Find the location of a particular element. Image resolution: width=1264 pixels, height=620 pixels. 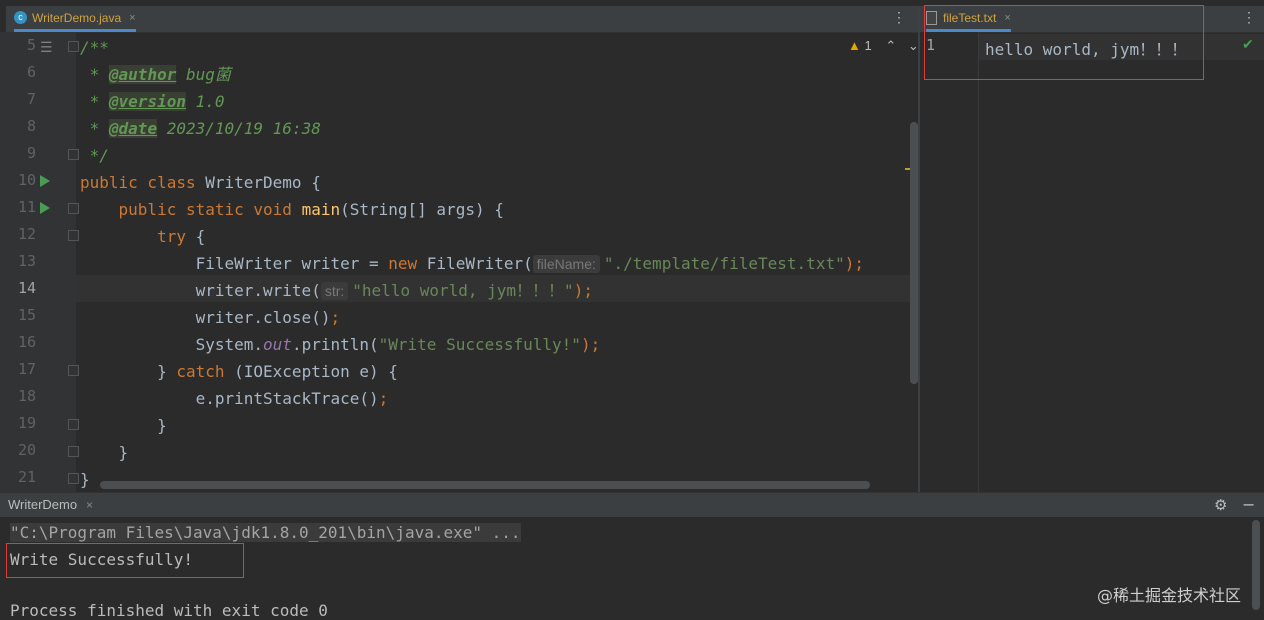

parameter-hint: str: is located at coordinates (334, 291).